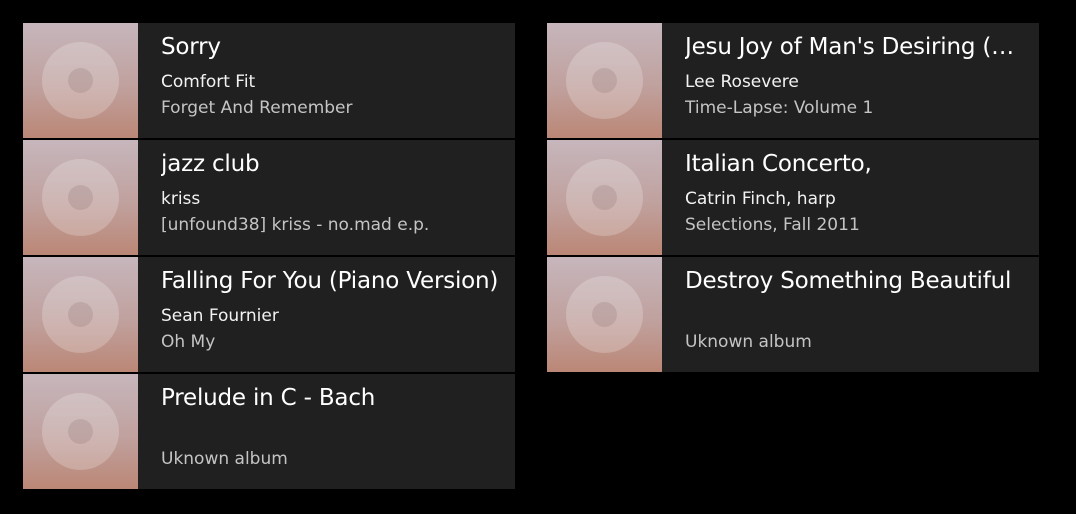 The width and height of the screenshot is (1076, 514). What do you see at coordinates (760, 199) in the screenshot?
I see `track-artist: Catrin Finch, harp` at bounding box center [760, 199].